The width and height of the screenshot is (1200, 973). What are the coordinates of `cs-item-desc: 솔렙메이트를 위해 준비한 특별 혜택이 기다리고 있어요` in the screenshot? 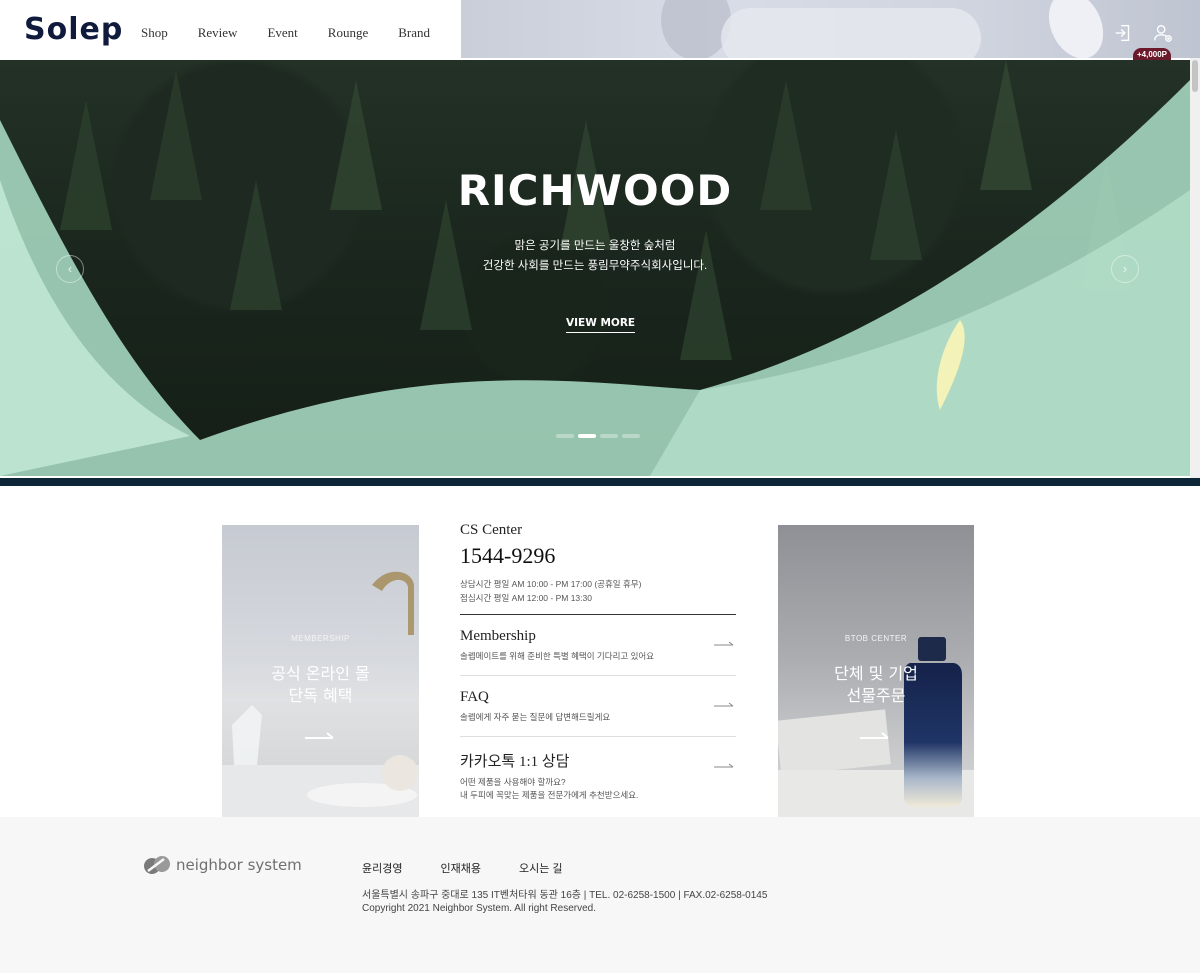 It's located at (598, 656).